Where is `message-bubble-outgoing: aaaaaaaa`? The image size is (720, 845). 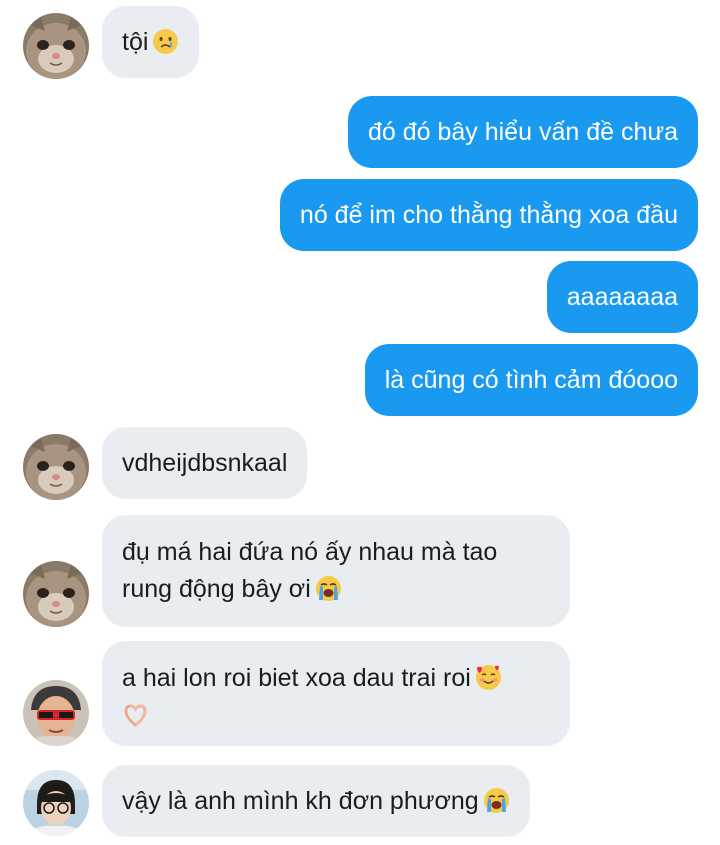
message-bubble-outgoing: aaaaaaaa is located at coordinates (622, 297).